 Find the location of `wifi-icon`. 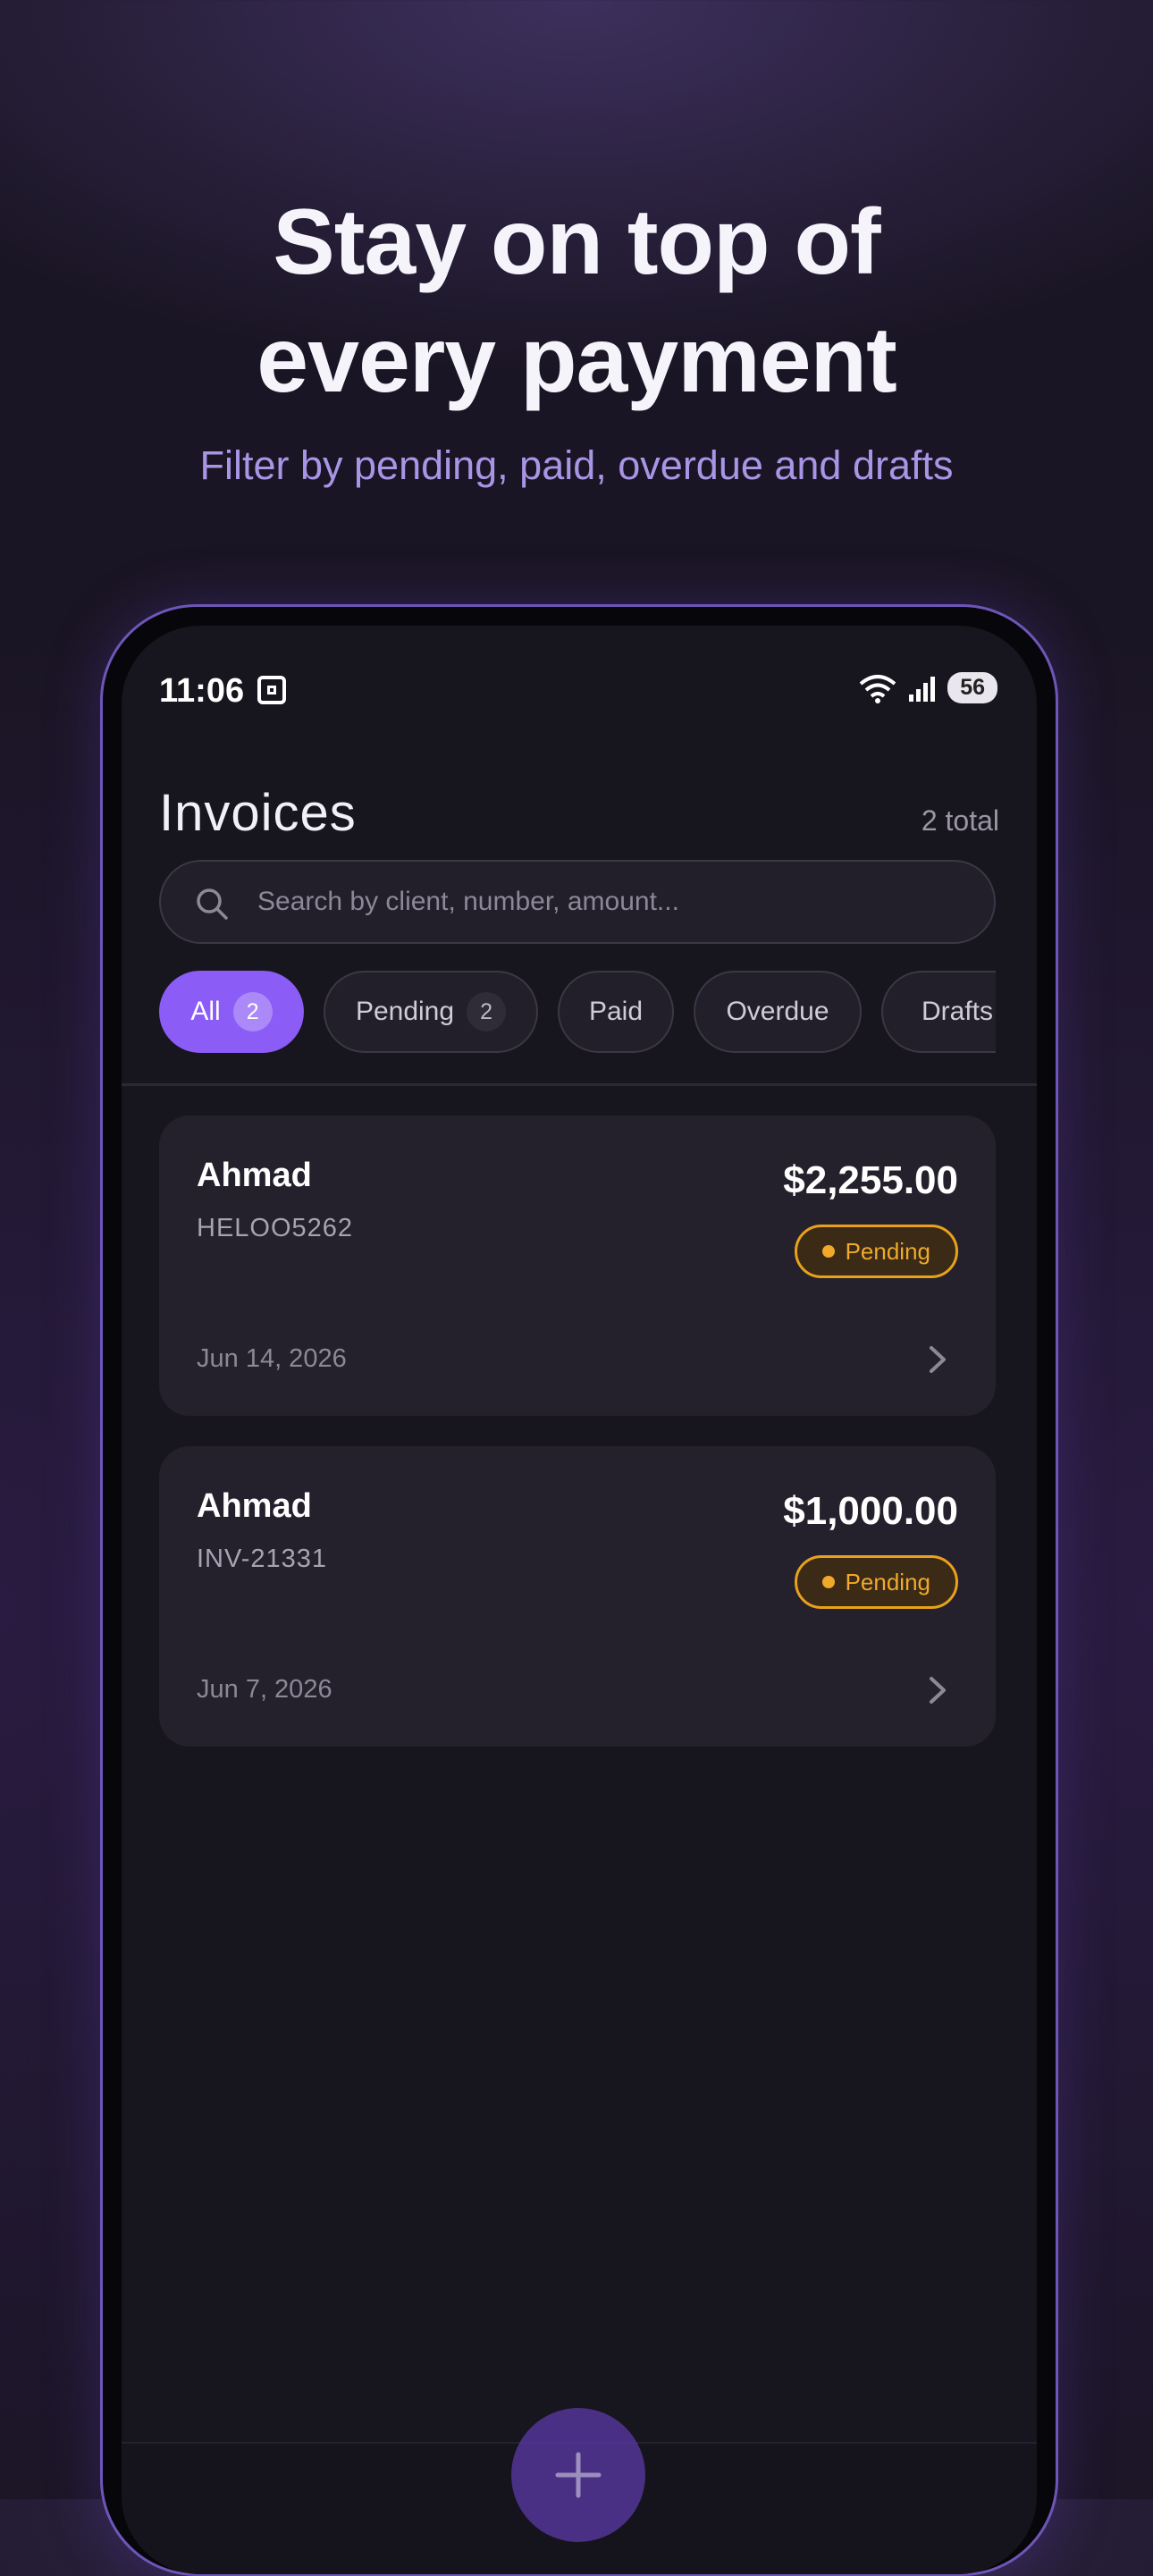

wifi-icon is located at coordinates (877, 689).